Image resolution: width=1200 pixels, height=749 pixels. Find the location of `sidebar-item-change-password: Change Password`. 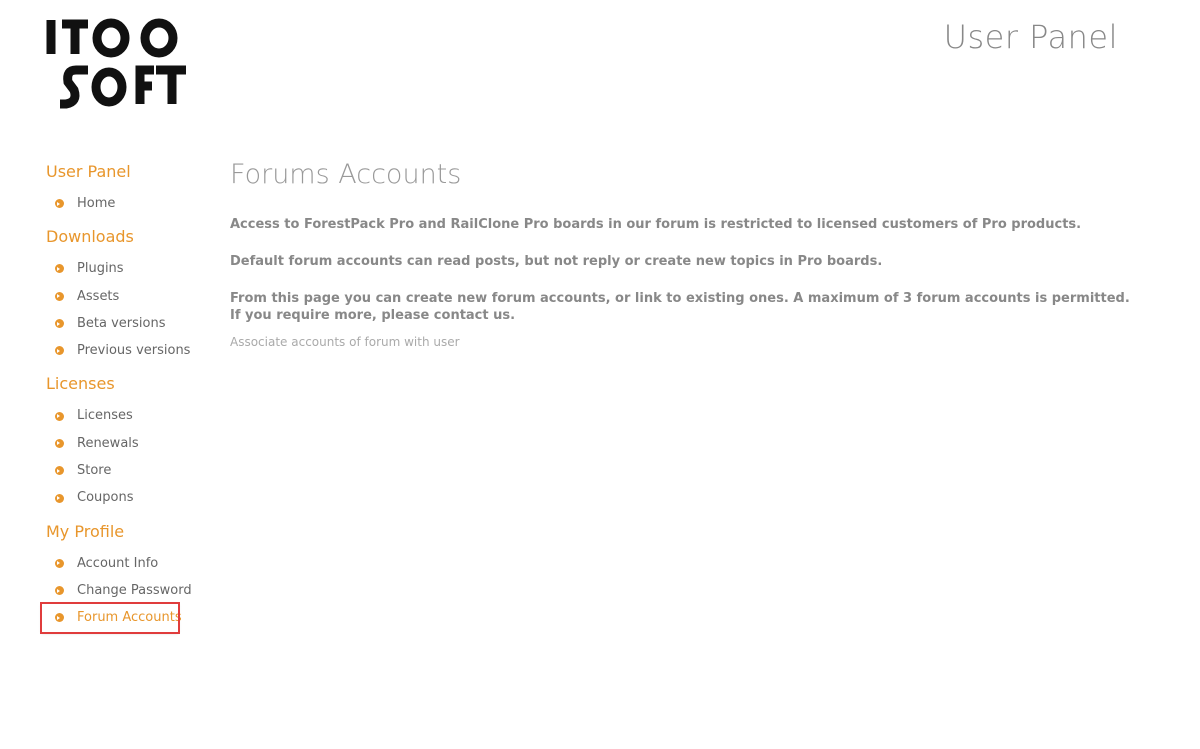

sidebar-item-change-password: Change Password is located at coordinates (126, 590).